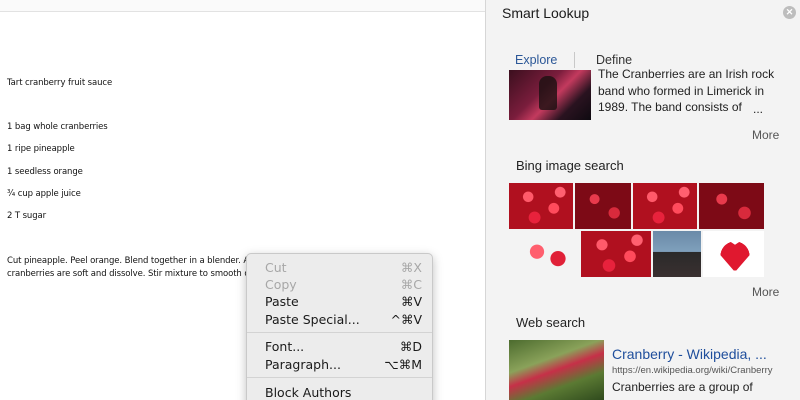  Describe the element at coordinates (546, 13) in the screenshot. I see `pane-title: Smart Lookup` at that location.